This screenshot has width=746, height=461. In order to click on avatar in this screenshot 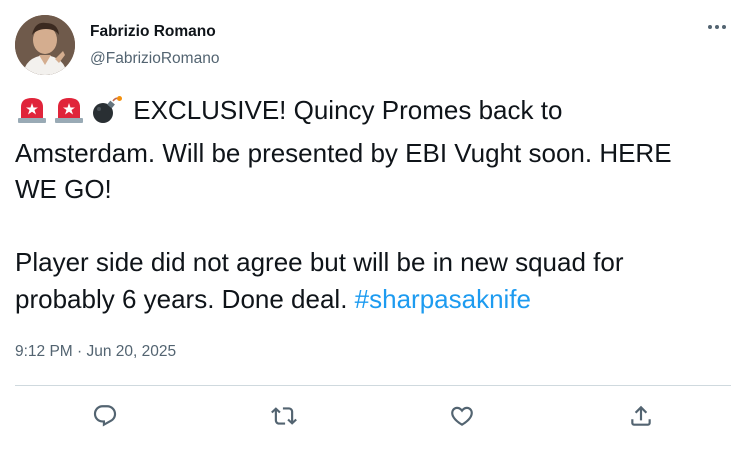, I will do `click(45, 45)`.